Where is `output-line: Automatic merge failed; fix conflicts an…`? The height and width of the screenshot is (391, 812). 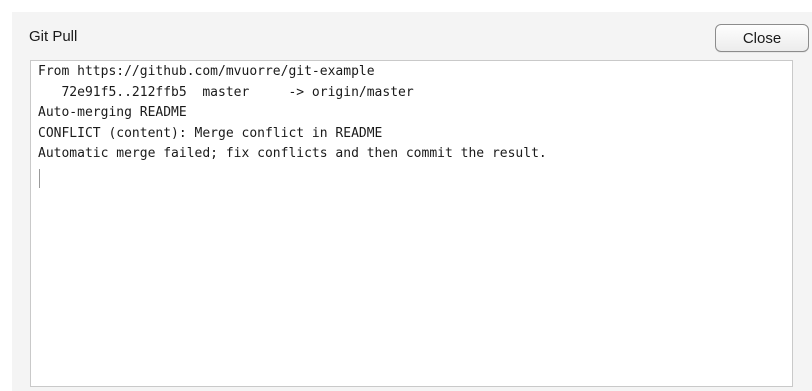
output-line: Automatic merge failed; fix conflicts an… is located at coordinates (292, 153).